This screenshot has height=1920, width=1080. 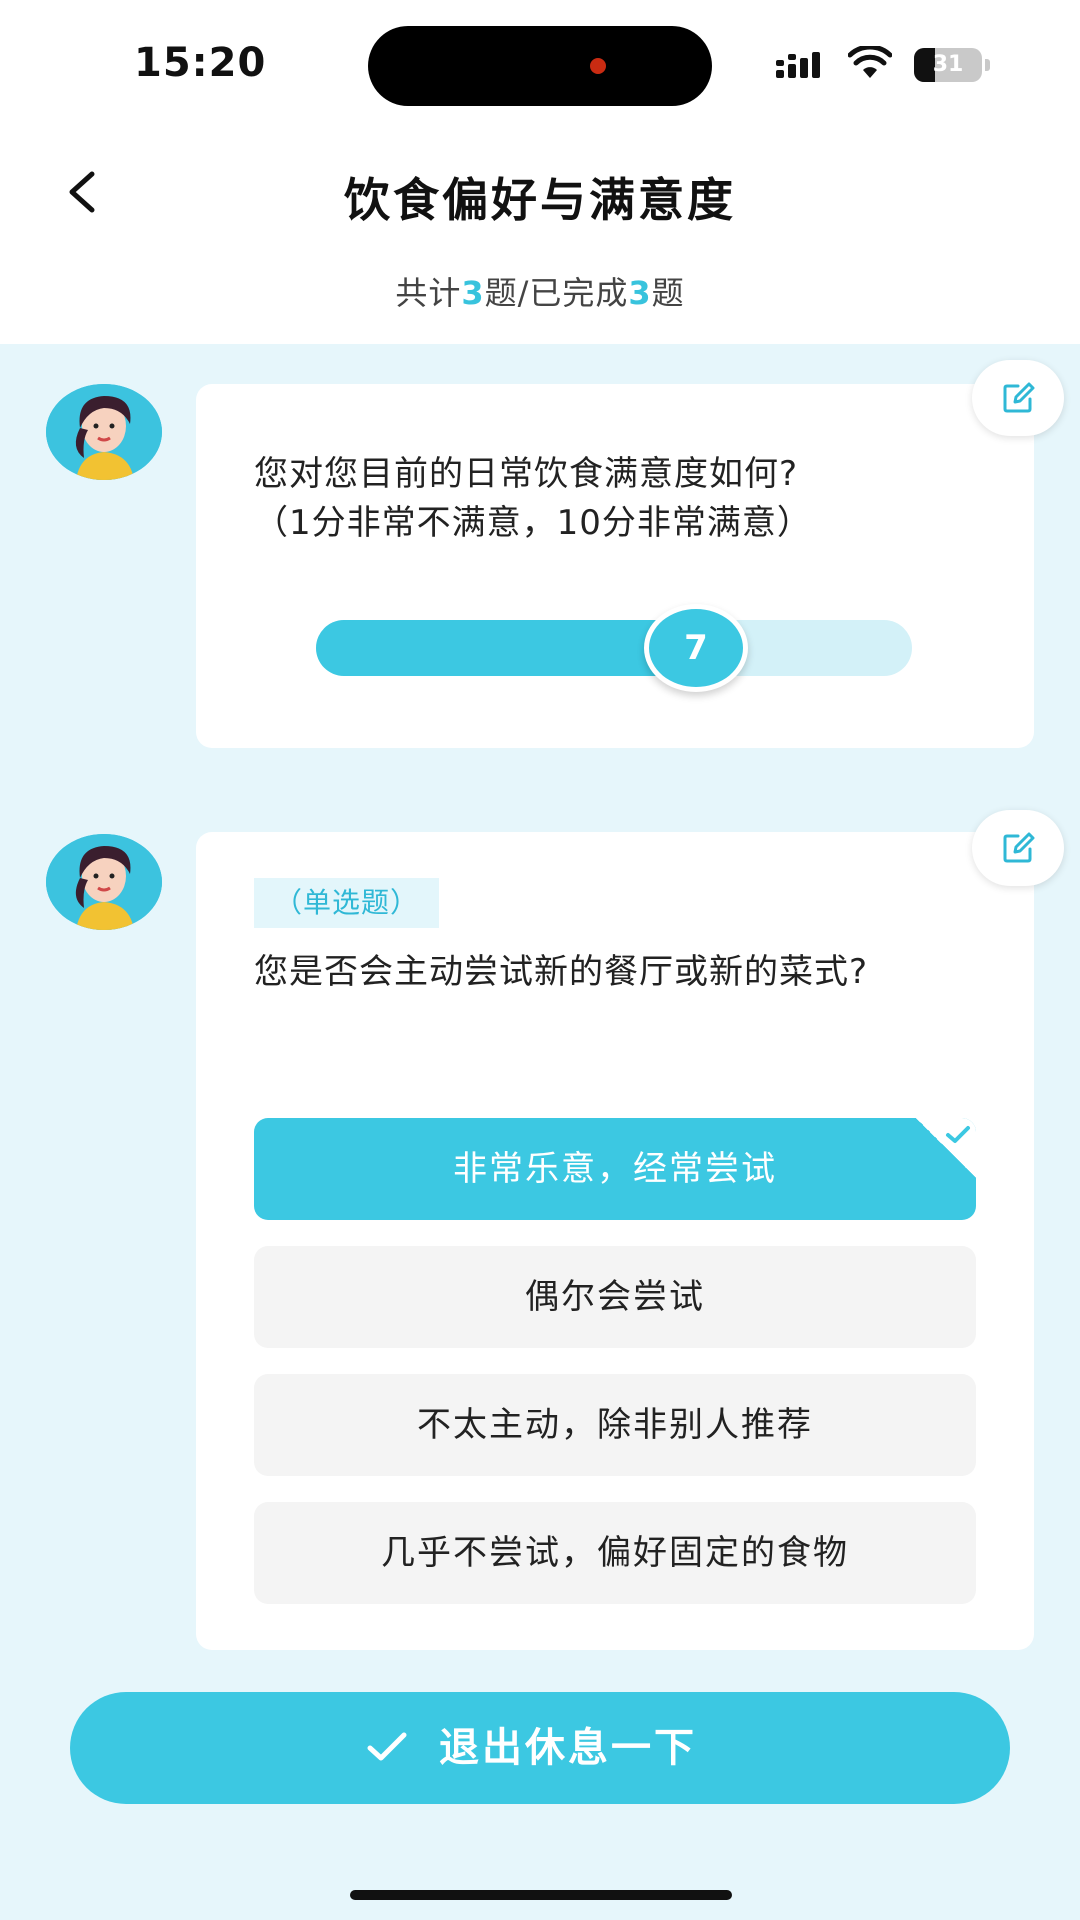 I want to click on question-card-1: 您对您目前的日常饮食满意度如何? （1分非常不满意，10分非常满意） 7, so click(x=615, y=566).